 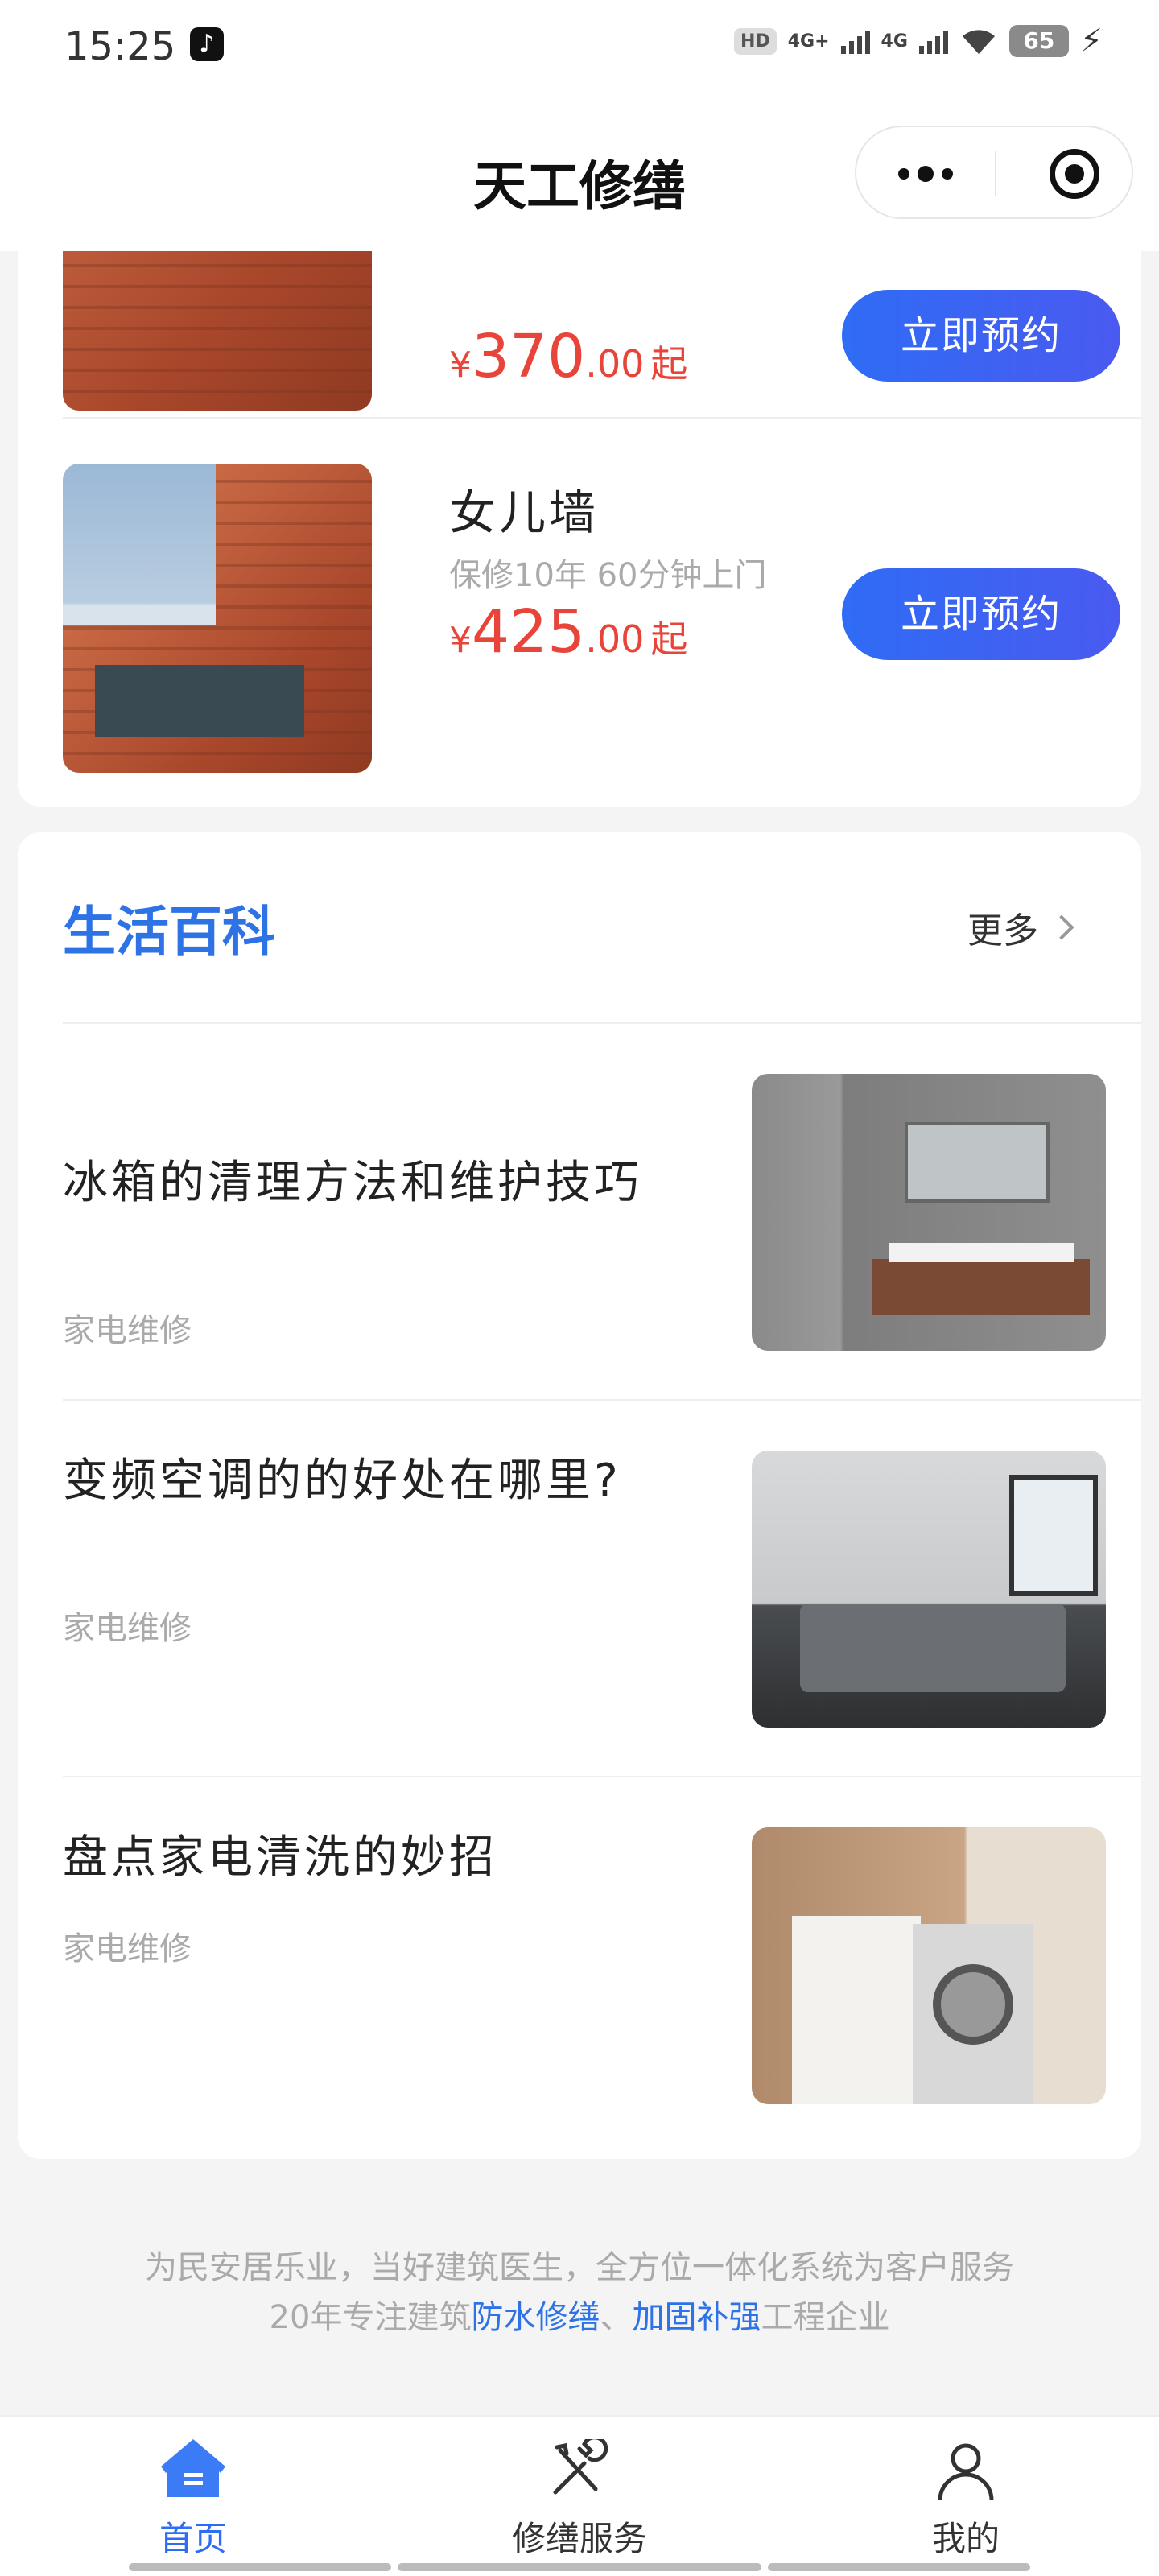 I want to click on more-link: 更多, so click(x=1020, y=927).